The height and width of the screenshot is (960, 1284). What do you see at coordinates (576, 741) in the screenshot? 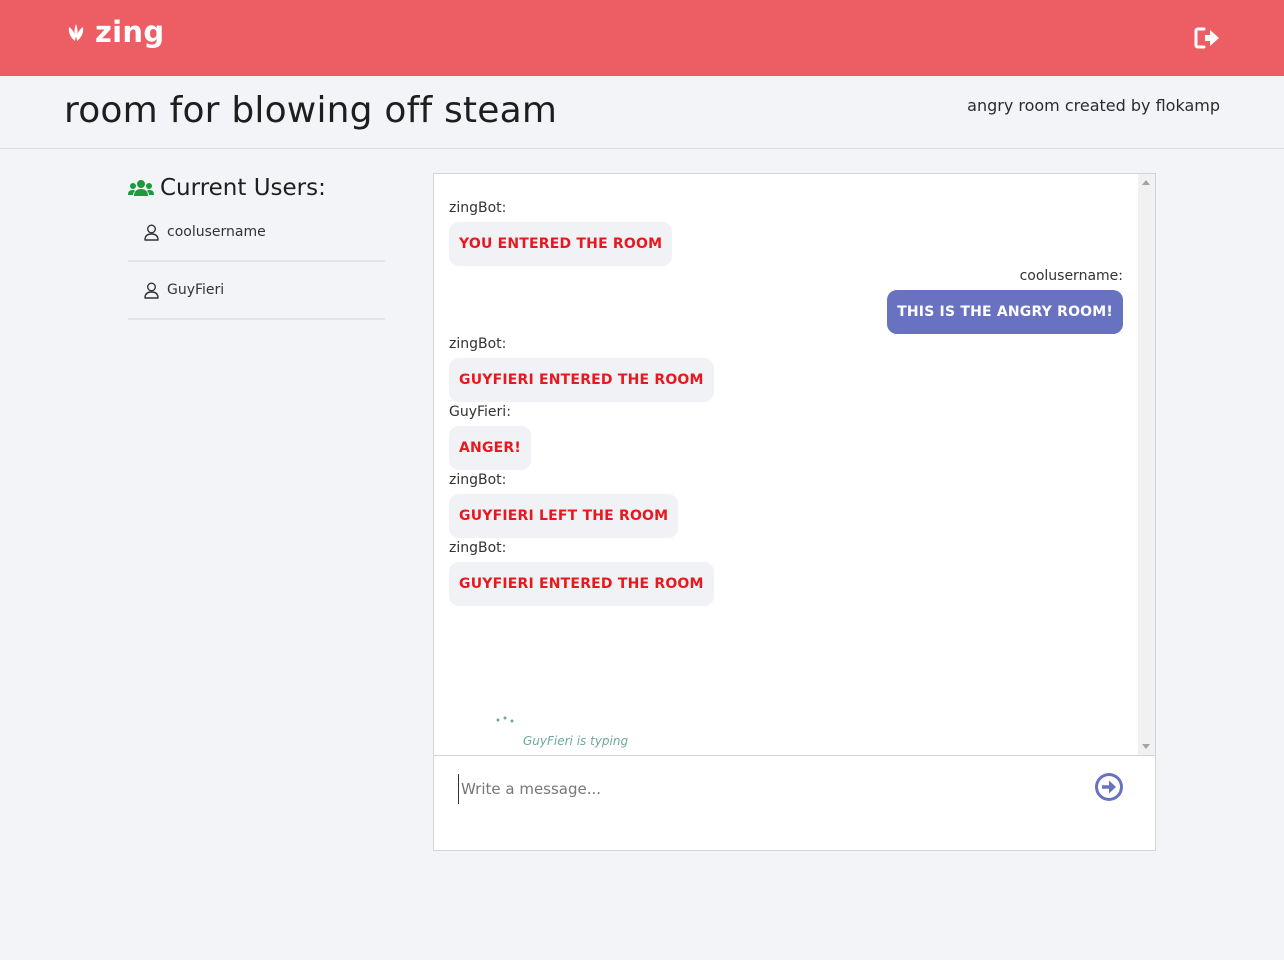
I see `typing-indicator: GuyFieri is typing` at bounding box center [576, 741].